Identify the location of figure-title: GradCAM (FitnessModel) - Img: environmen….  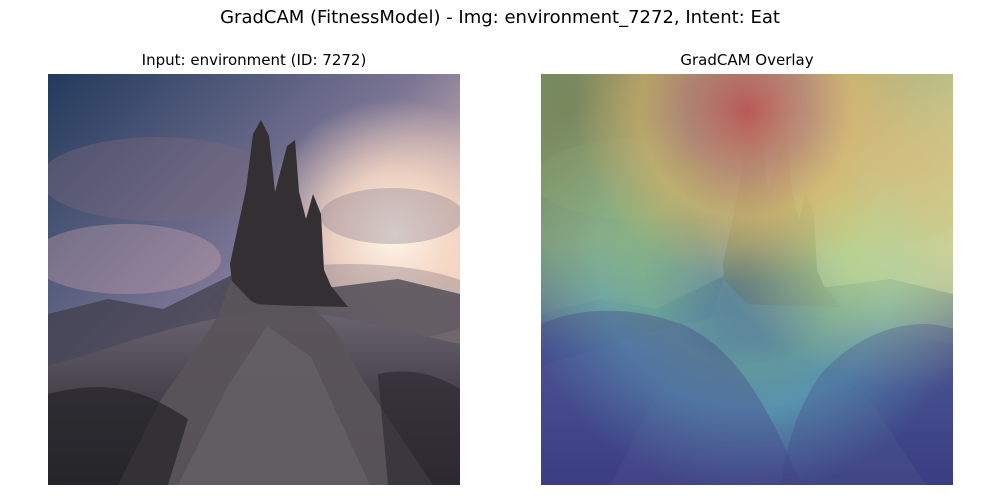
(500, 17).